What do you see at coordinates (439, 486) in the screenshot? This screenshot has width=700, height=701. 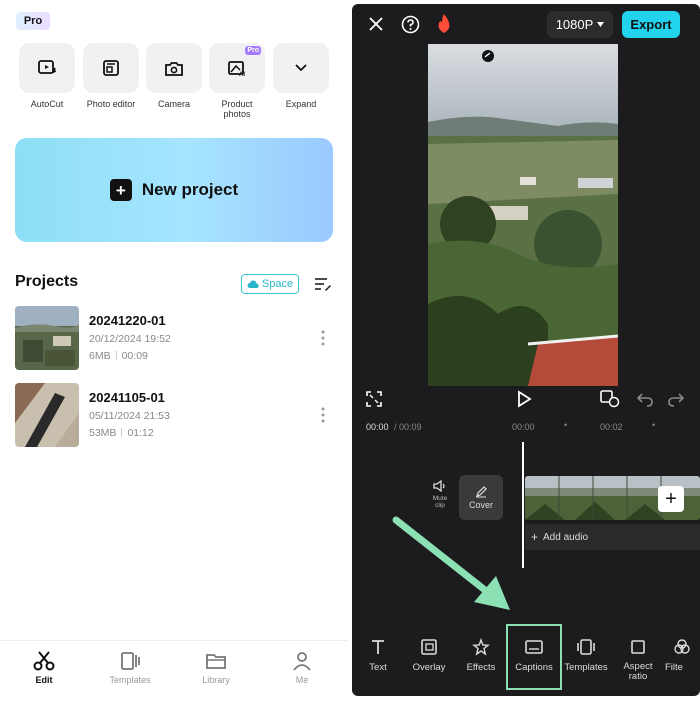 I see `speaker-icon` at bounding box center [439, 486].